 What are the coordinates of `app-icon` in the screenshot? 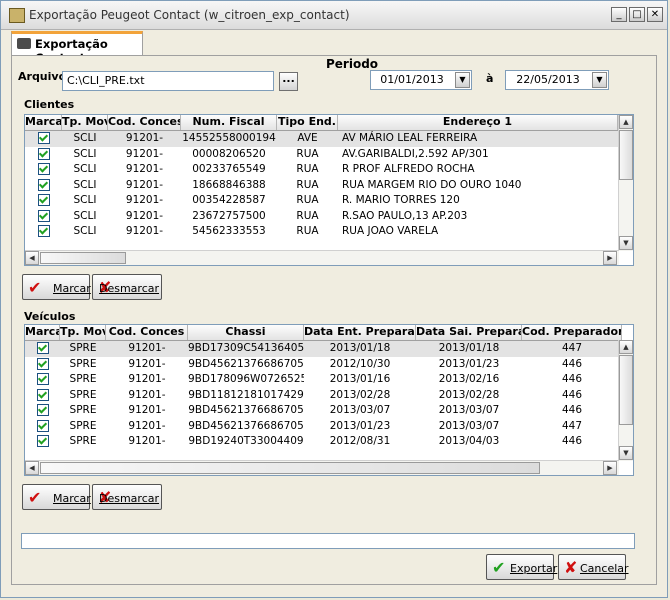 It's located at (17, 15).